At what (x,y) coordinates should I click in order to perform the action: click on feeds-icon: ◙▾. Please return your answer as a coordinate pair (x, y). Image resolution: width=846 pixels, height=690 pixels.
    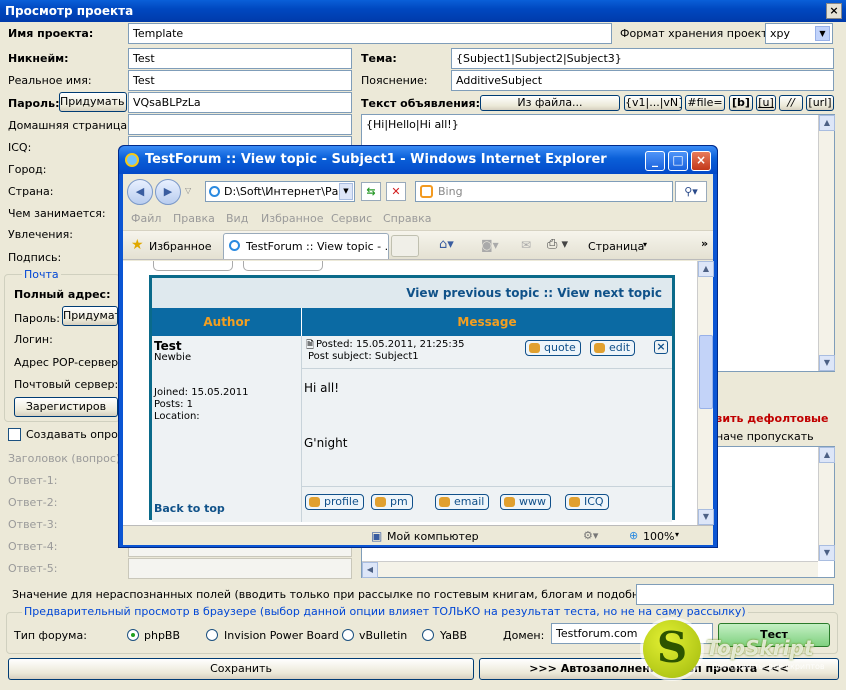
    Looking at the image, I should click on (490, 245).